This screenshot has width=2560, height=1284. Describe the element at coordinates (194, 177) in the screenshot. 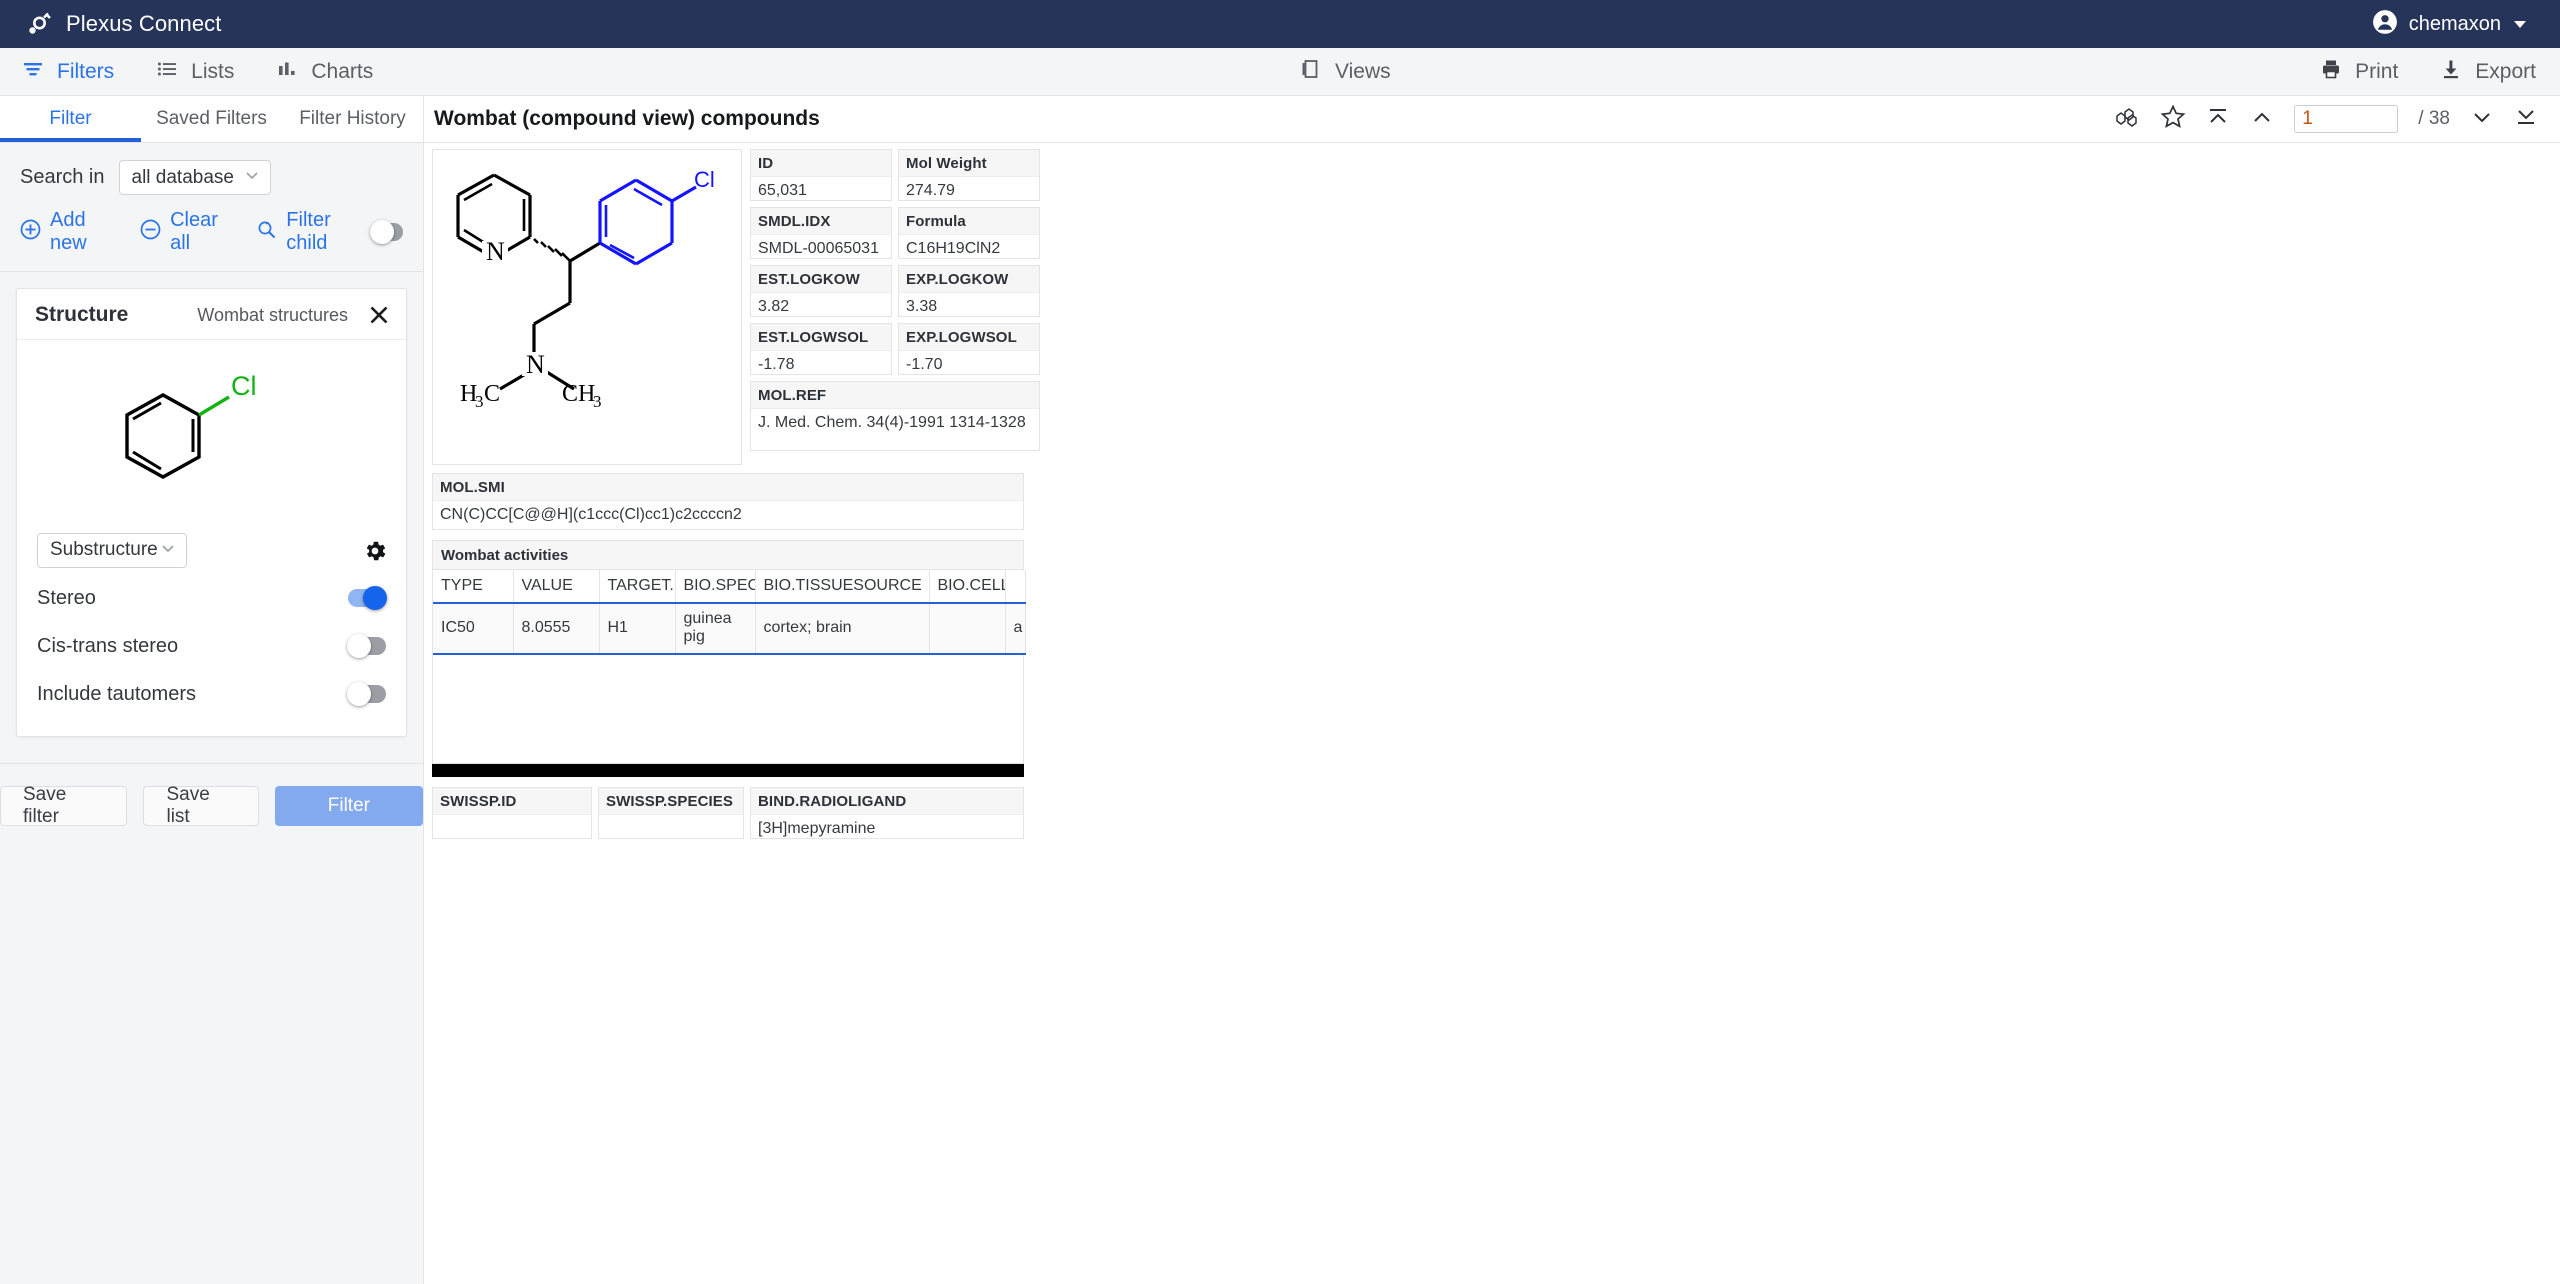

I see `search-in-select: all database` at that location.